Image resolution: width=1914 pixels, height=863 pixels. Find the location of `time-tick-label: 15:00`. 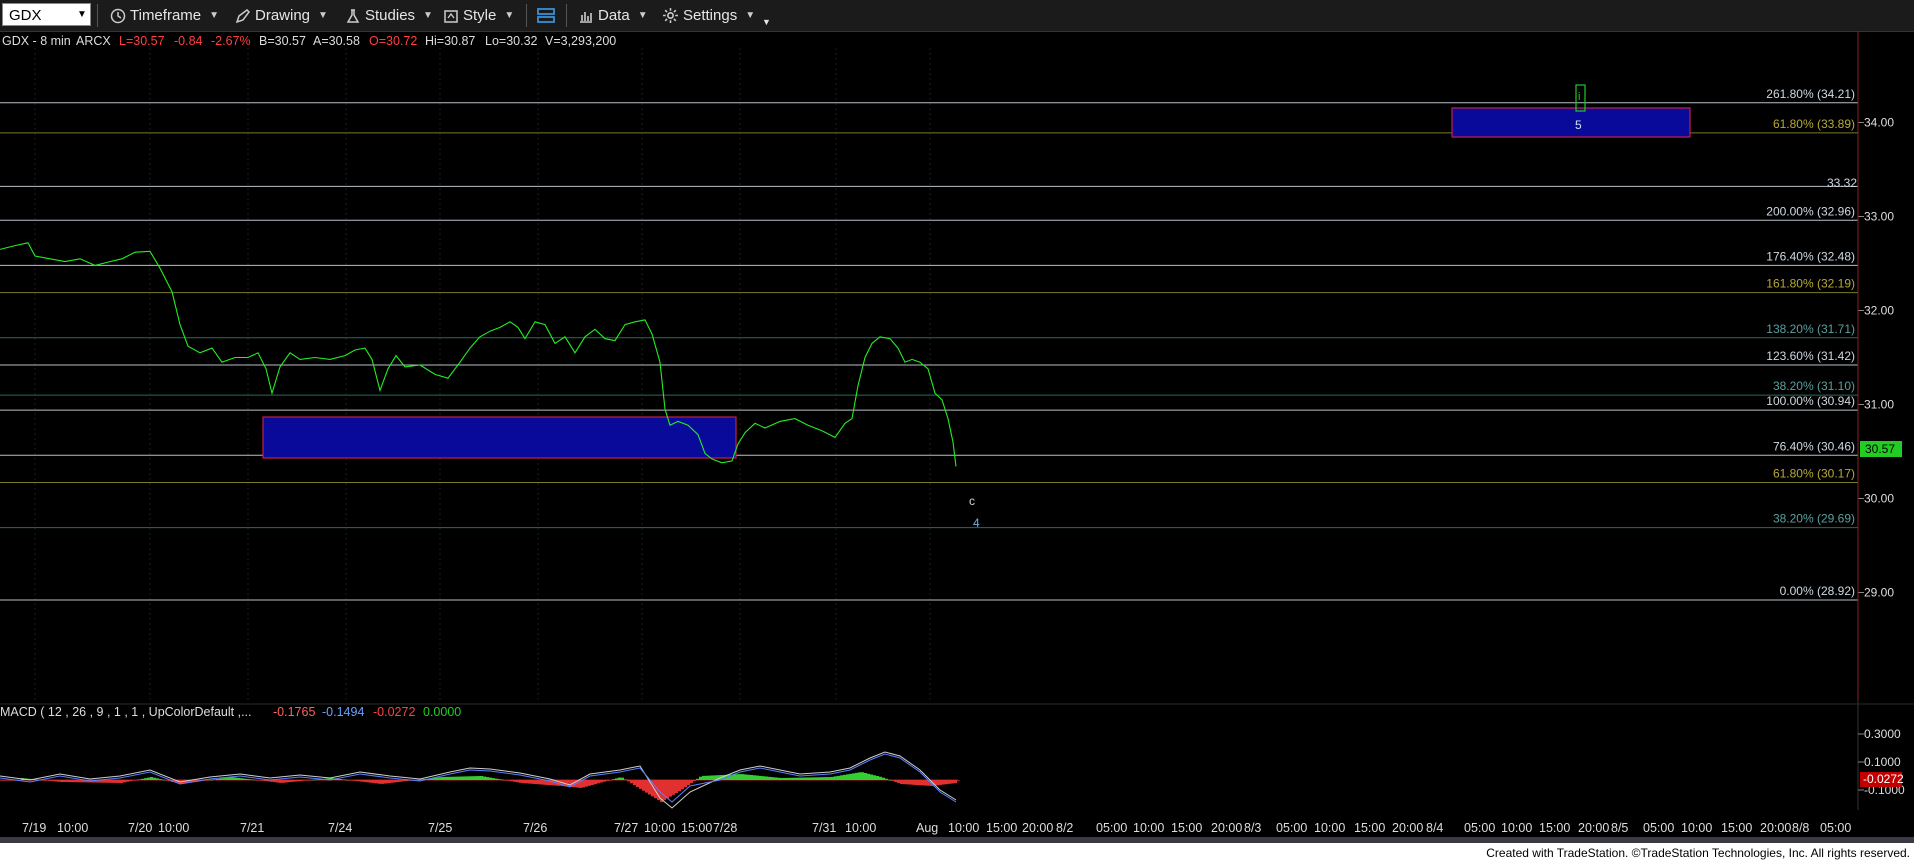

time-tick-label: 15:00 is located at coordinates (1736, 828).